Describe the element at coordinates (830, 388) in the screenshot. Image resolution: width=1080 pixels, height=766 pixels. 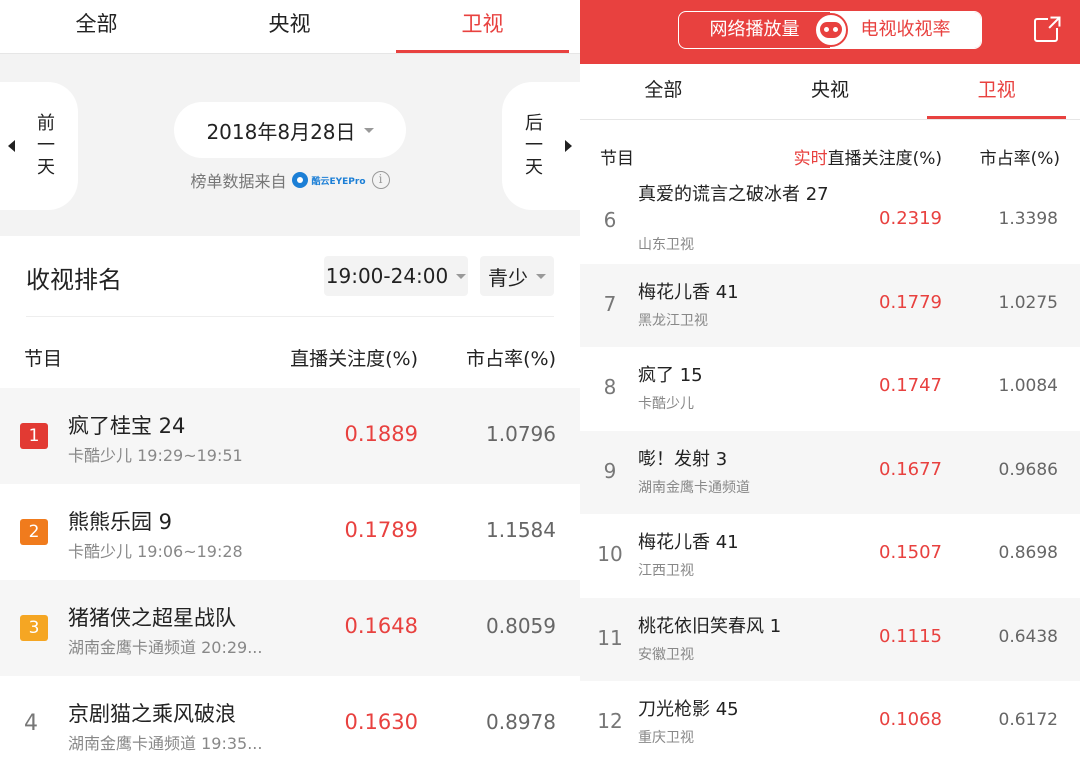
I see `table-row: 8 疯了 15 卡酷少儿 0.1747 1.0084` at that location.